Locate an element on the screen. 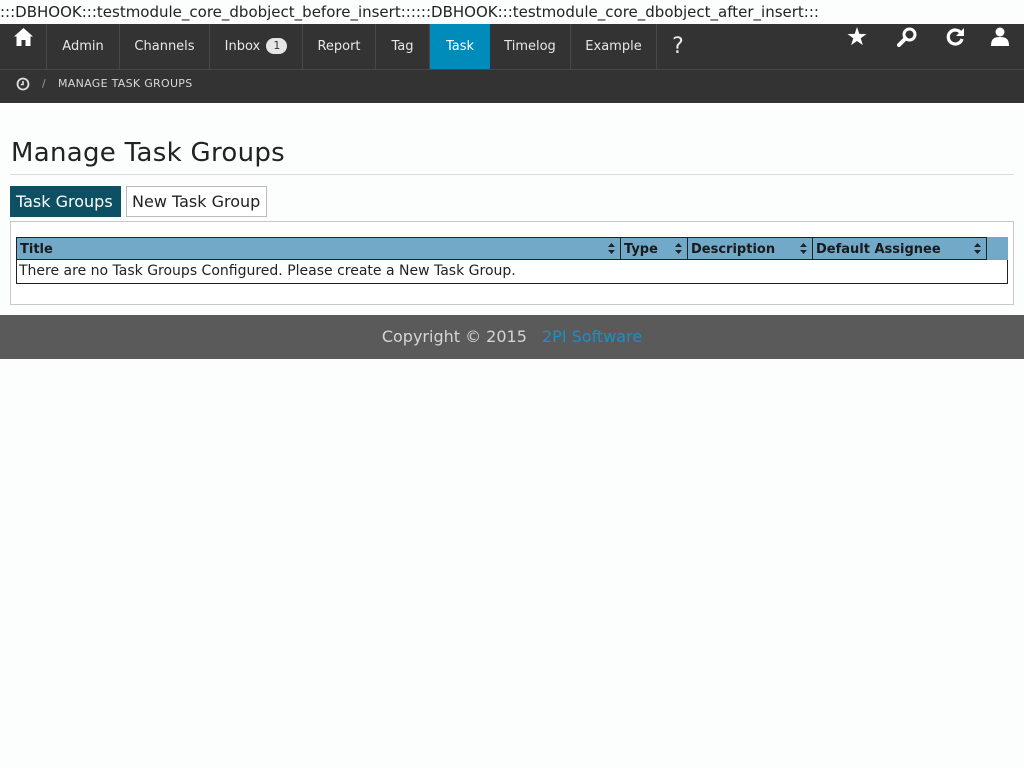  nav-item-help: ? is located at coordinates (678, 46).